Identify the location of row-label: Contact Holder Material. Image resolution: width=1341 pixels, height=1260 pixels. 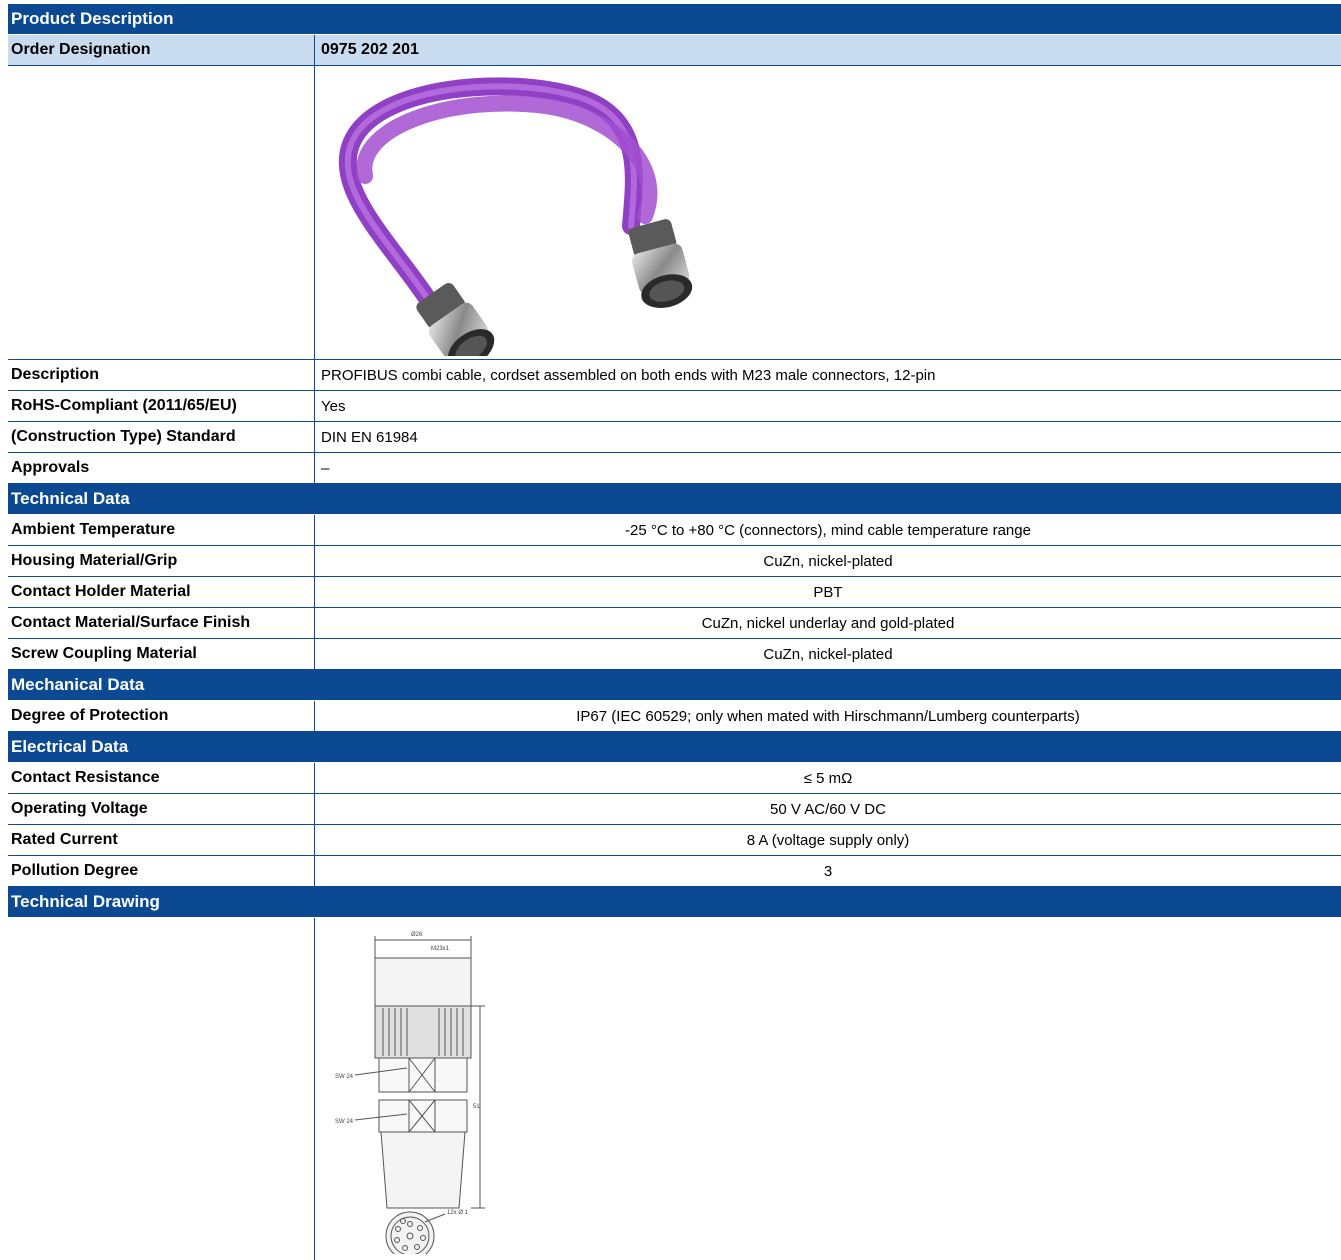
(101, 591).